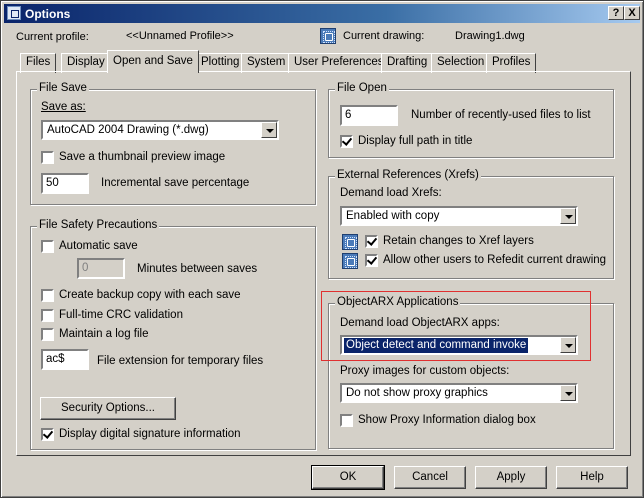 The width and height of the screenshot is (644, 498). Describe the element at coordinates (220, 63) in the screenshot. I see `tab-plotting: Plotting` at that location.